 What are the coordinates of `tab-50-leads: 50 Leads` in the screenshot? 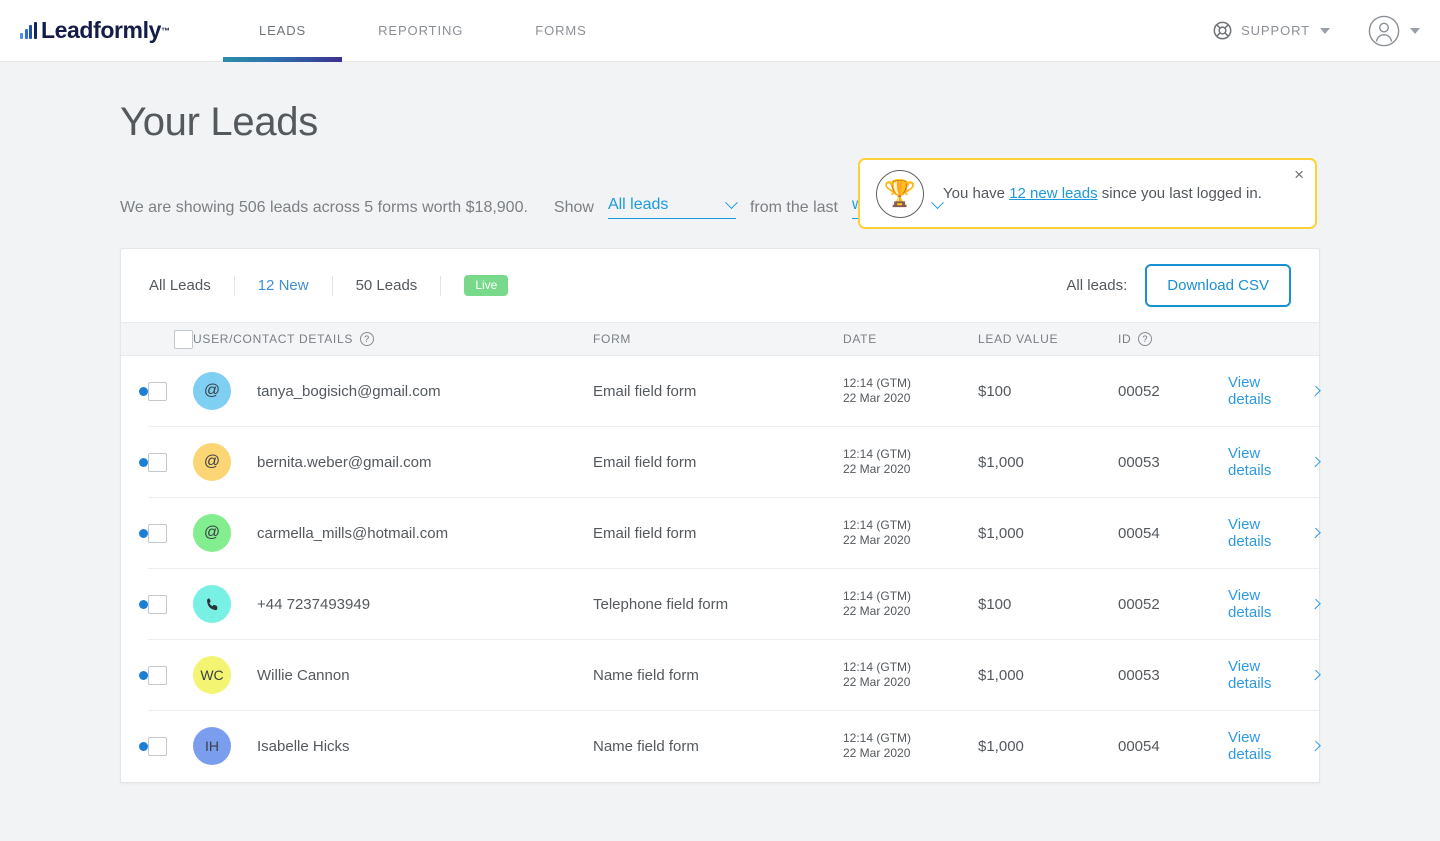 It's located at (387, 285).